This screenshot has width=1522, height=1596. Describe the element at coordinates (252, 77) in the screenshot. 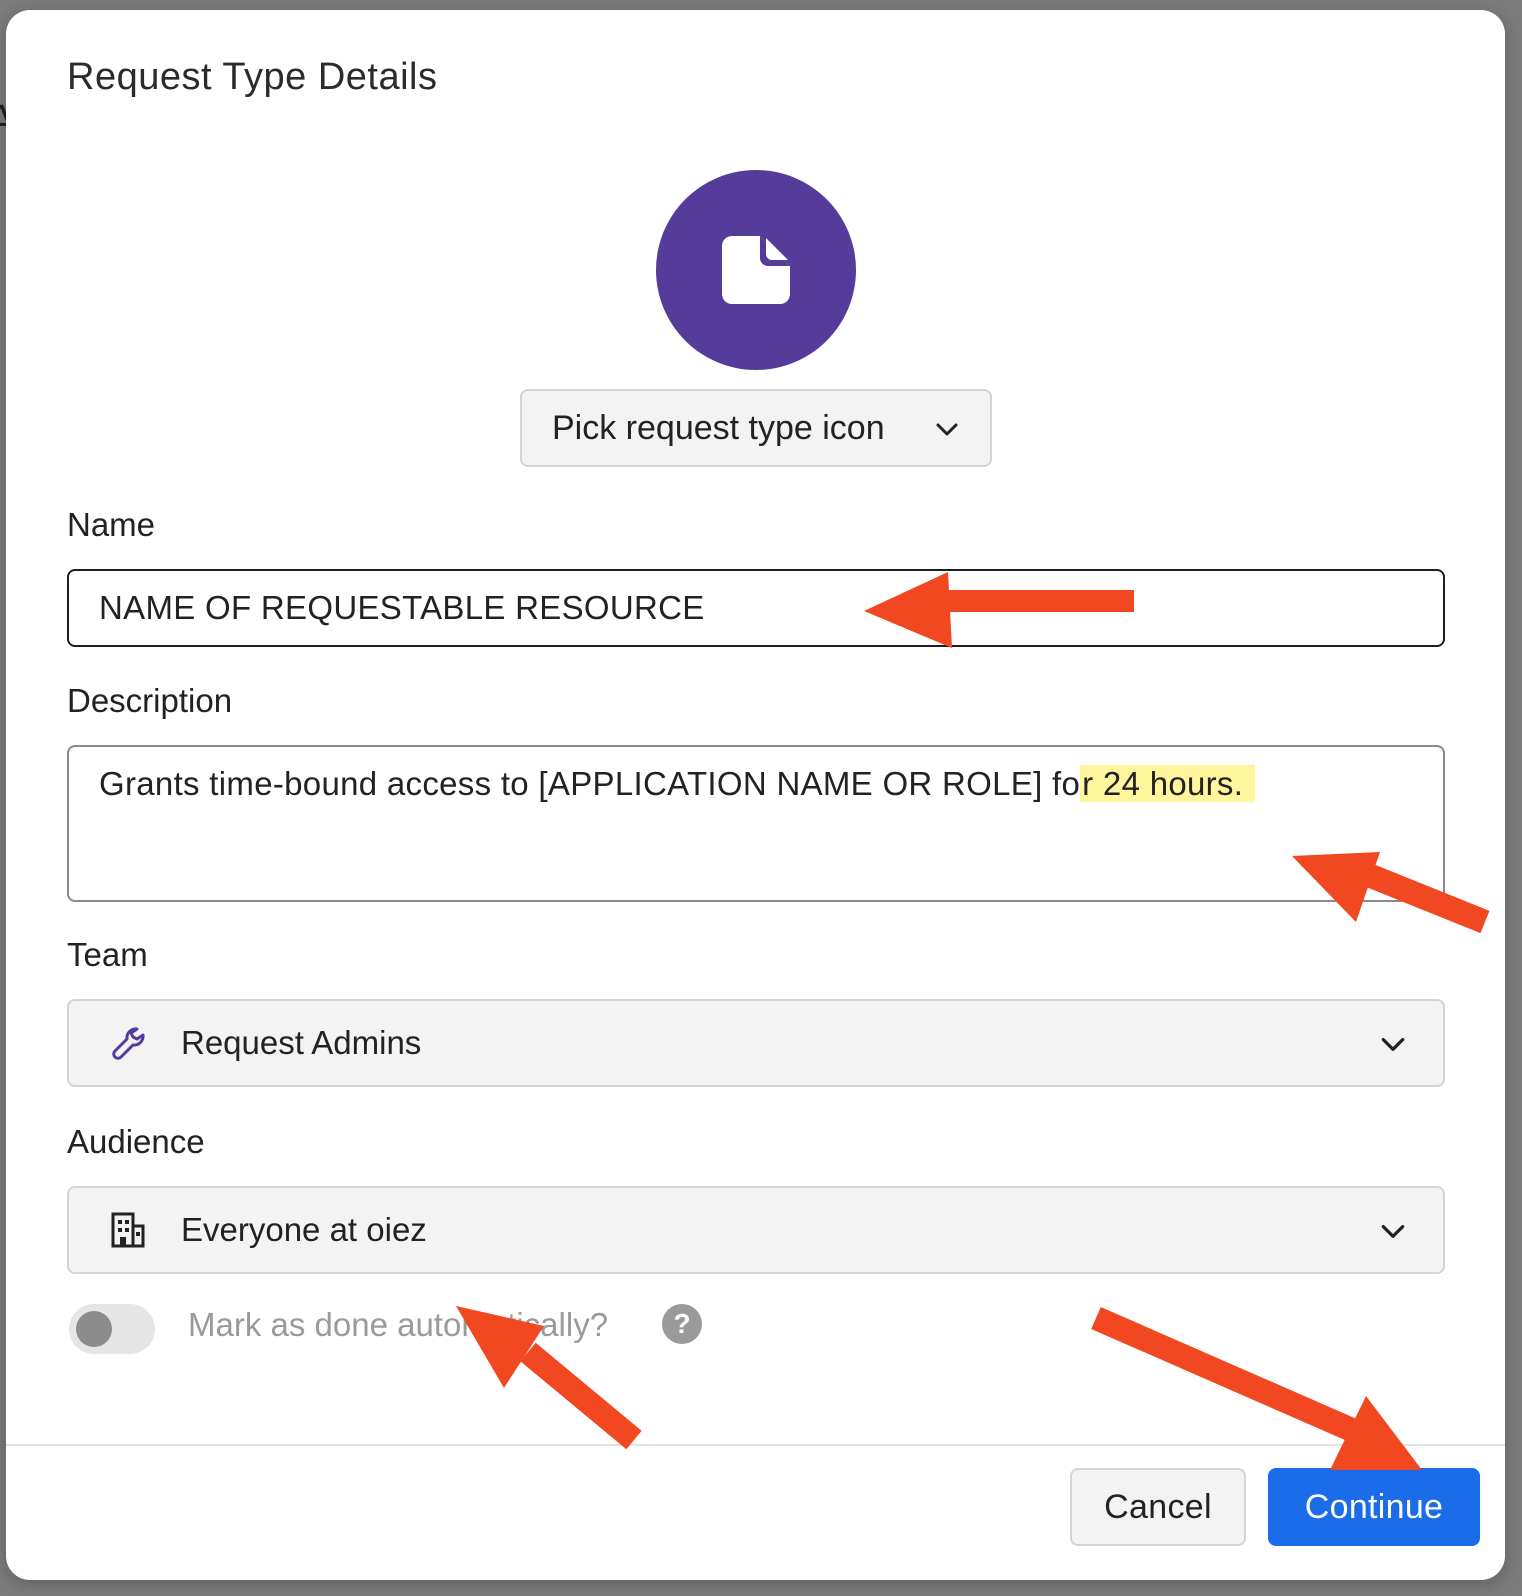

I see `modal-title: Request Type Details` at that location.